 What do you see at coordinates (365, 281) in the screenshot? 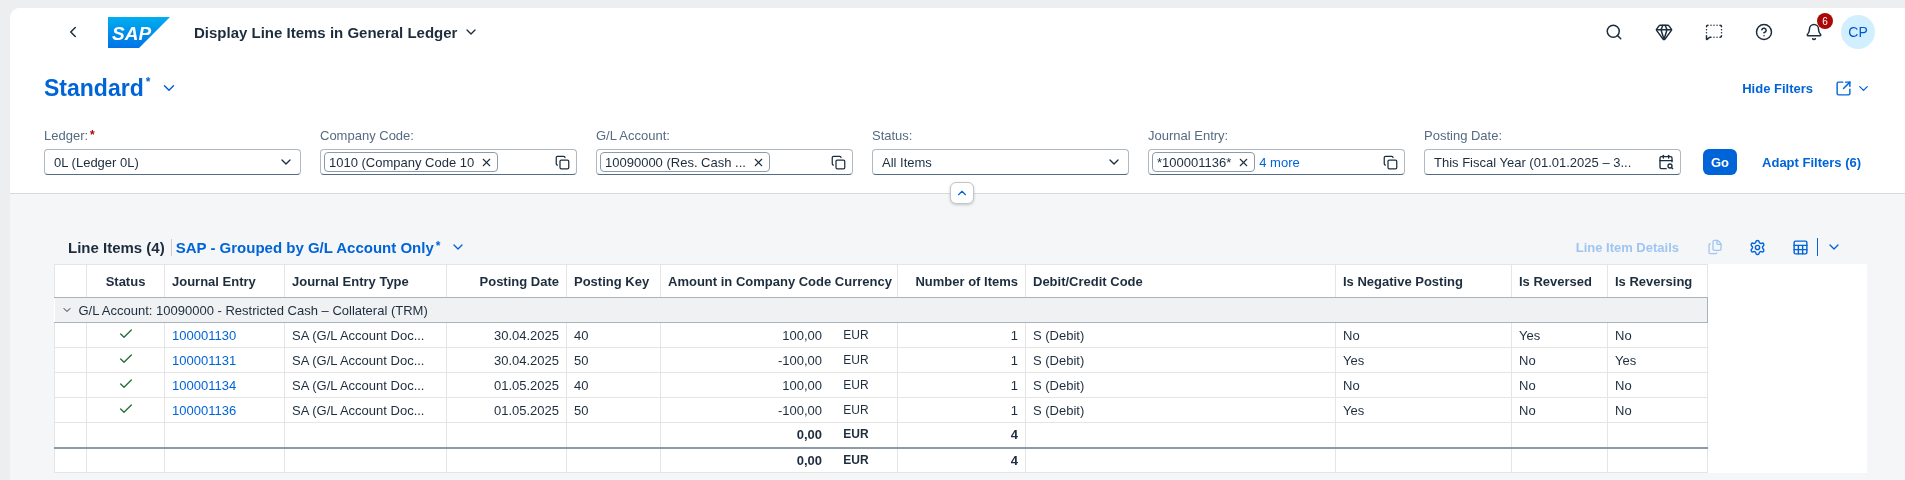
I see `column-header: Journal Entry Type` at bounding box center [365, 281].